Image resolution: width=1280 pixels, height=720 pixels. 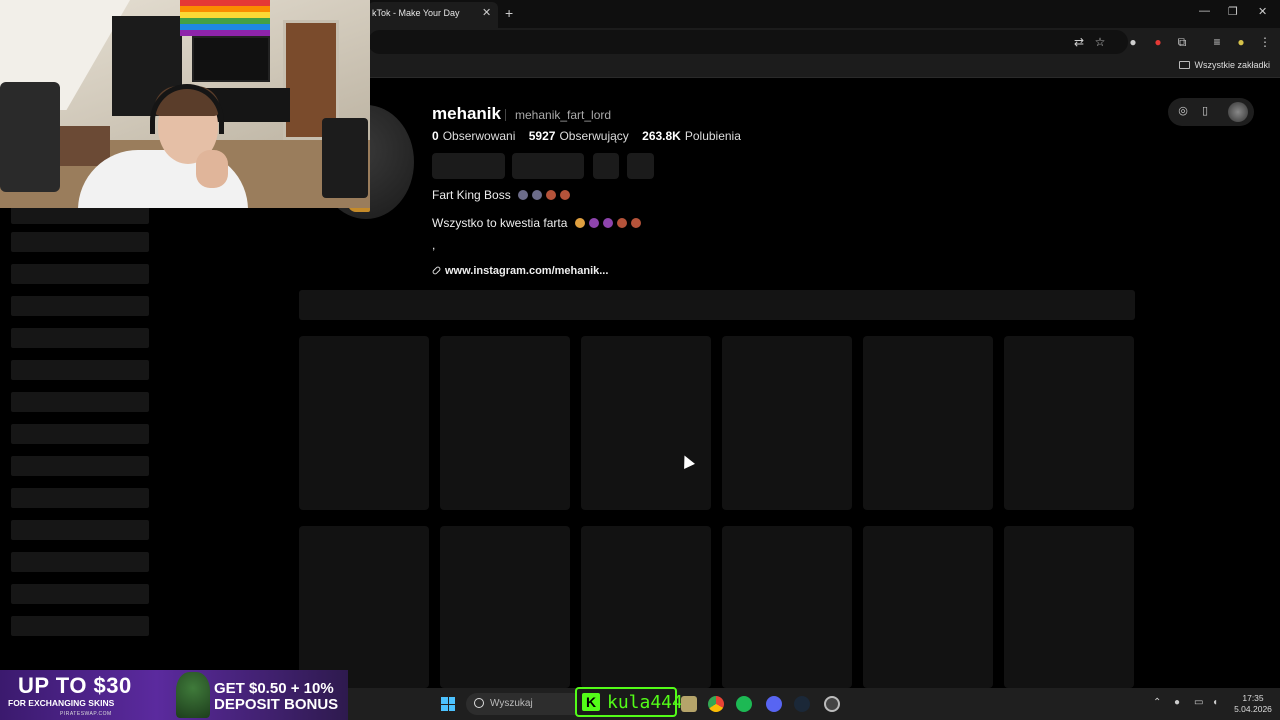 I want to click on phone-icon: ▯, so click(x=1205, y=111).